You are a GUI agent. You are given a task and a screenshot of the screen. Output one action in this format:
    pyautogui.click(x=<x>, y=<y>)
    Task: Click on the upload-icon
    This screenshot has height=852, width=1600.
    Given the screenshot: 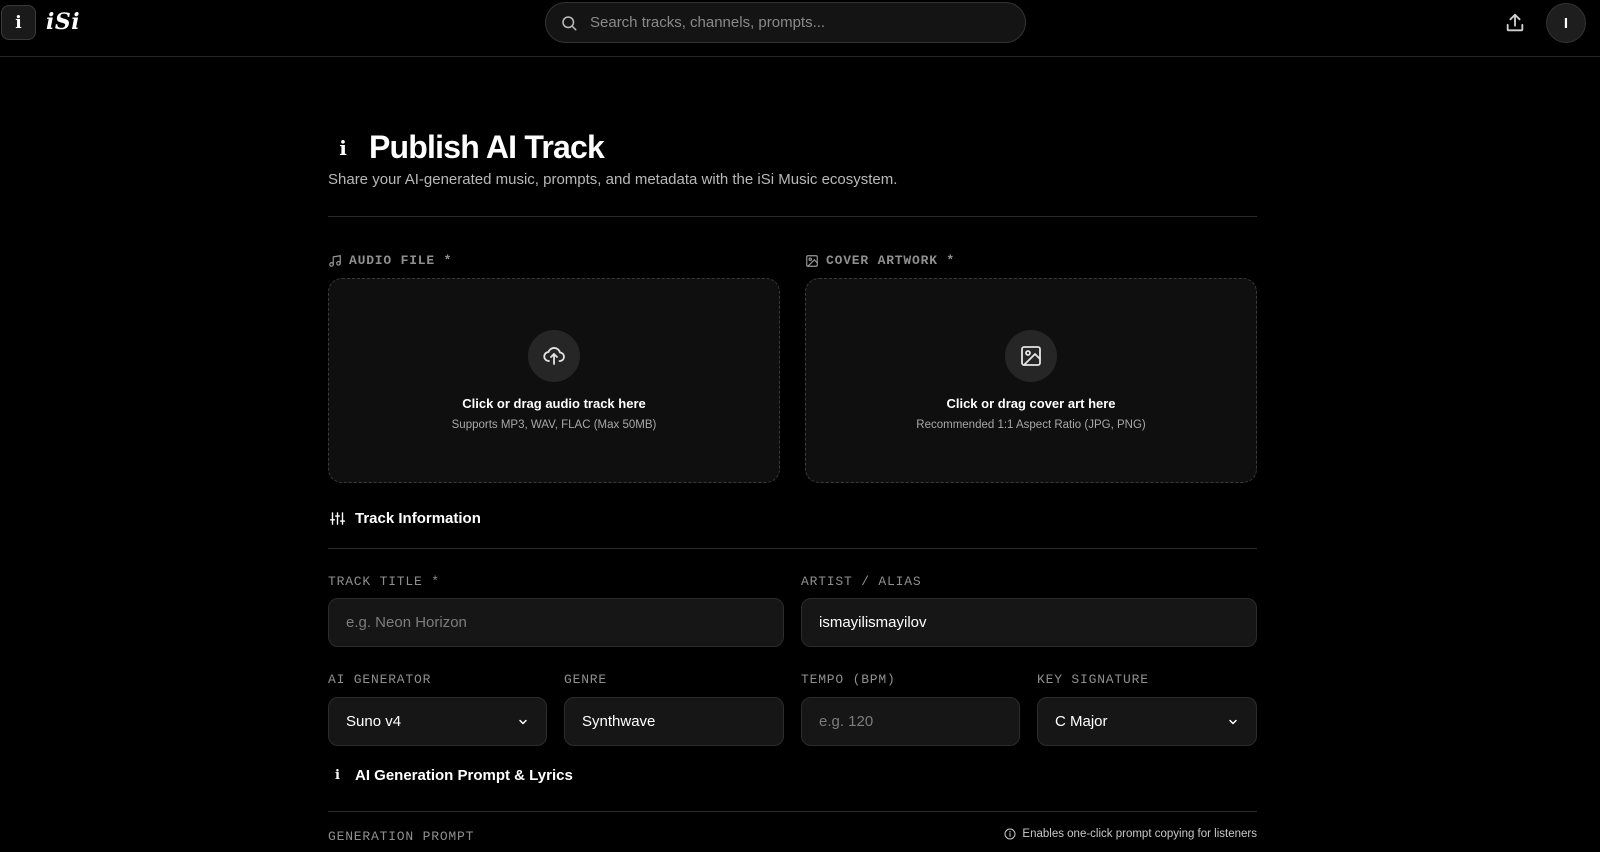 What is the action you would take?
    pyautogui.click(x=1515, y=22)
    